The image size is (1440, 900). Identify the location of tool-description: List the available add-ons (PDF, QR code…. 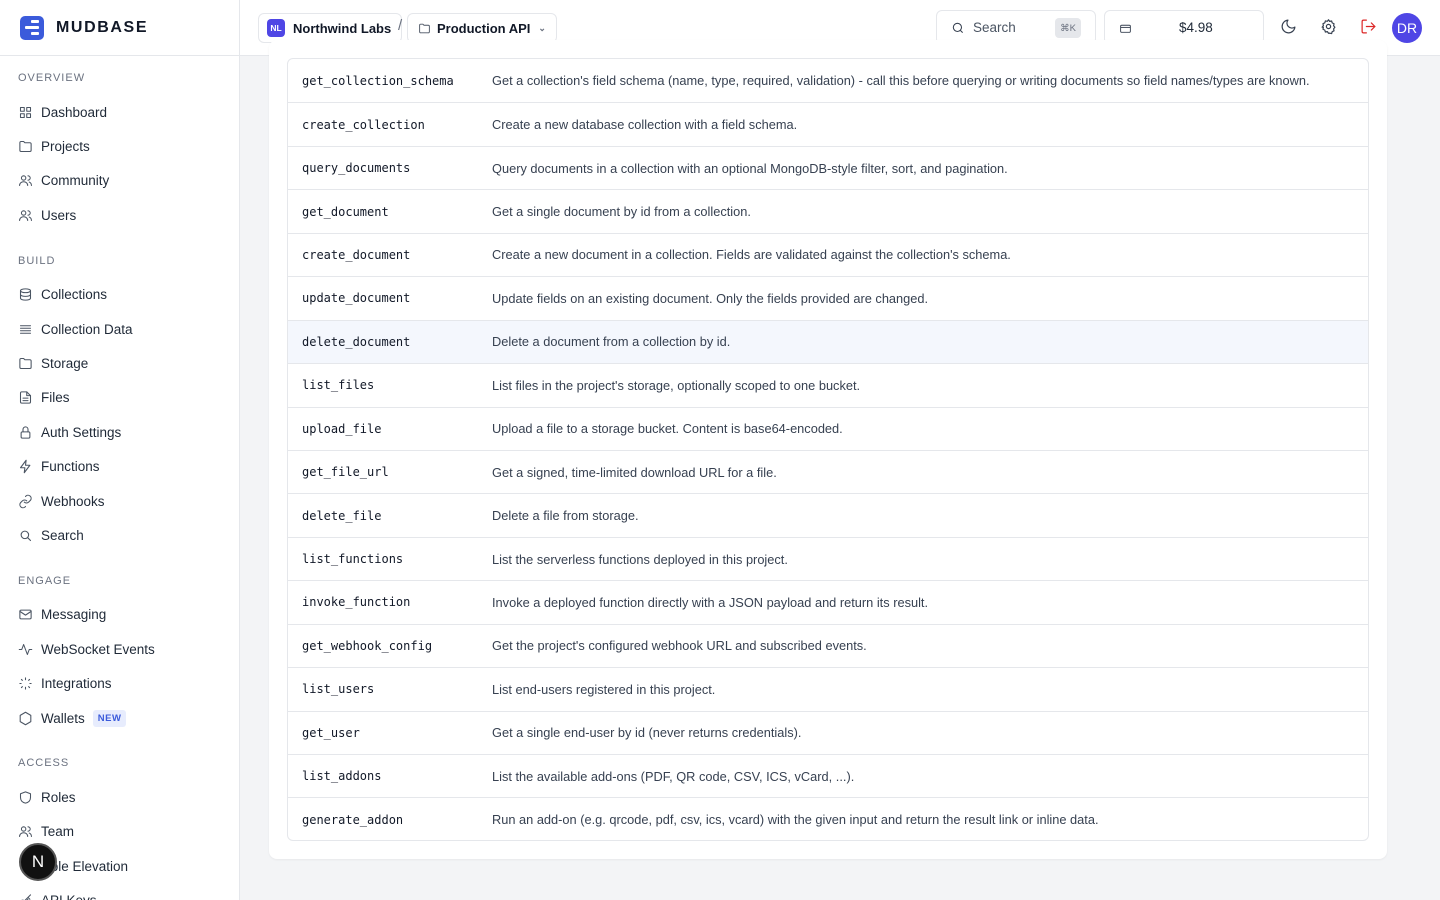
(673, 776).